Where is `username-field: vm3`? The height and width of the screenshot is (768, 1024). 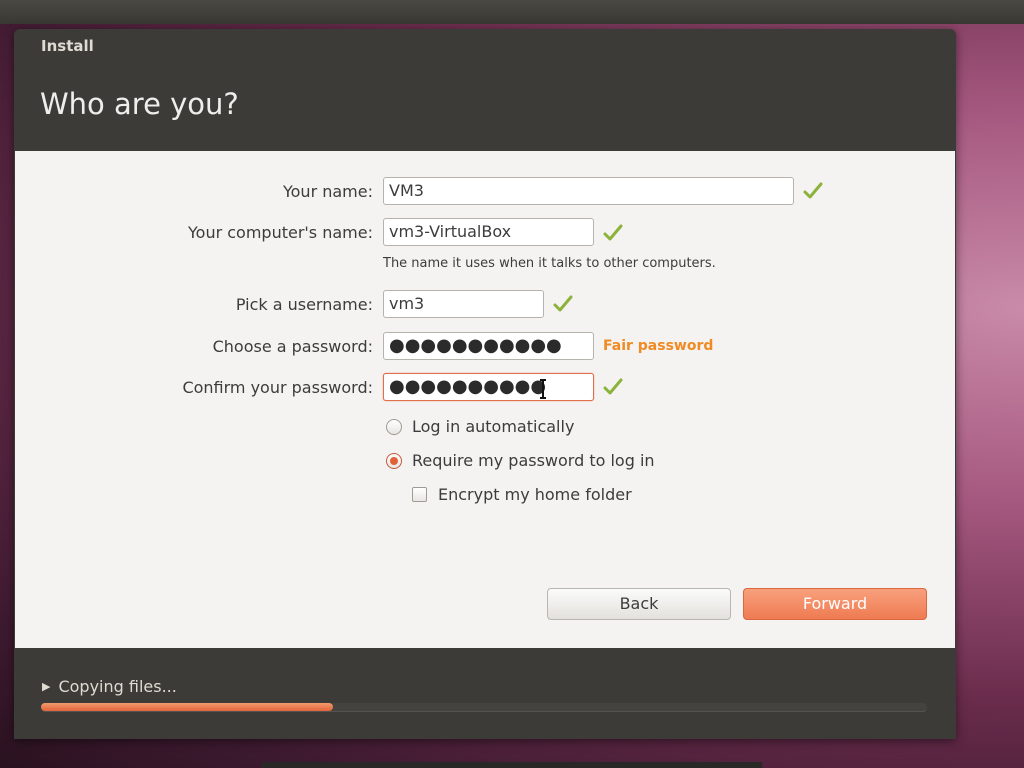 username-field: vm3 is located at coordinates (463, 304).